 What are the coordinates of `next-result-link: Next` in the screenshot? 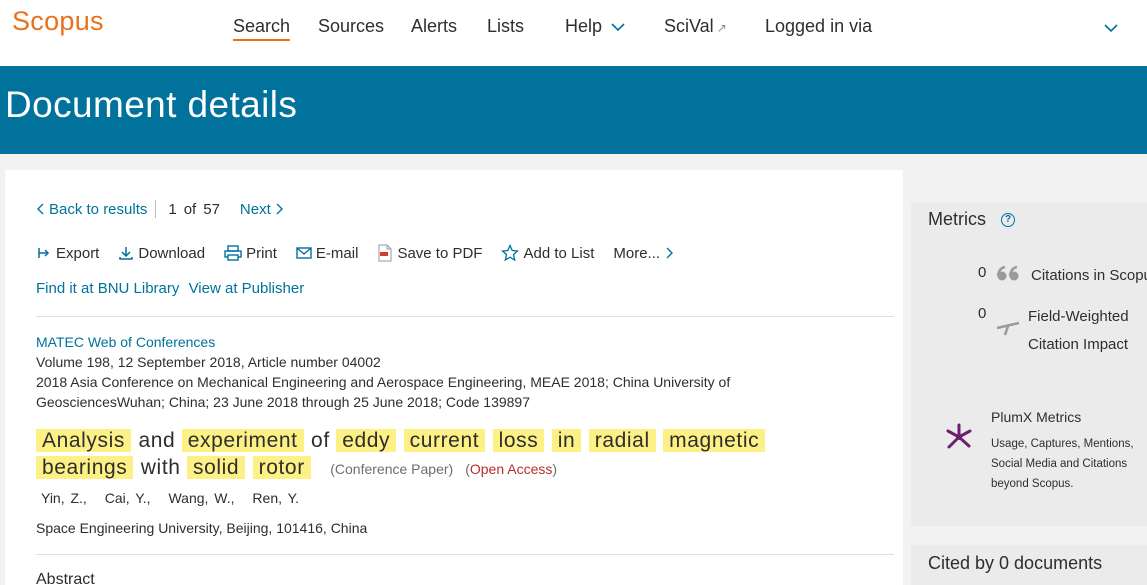 It's located at (262, 209).